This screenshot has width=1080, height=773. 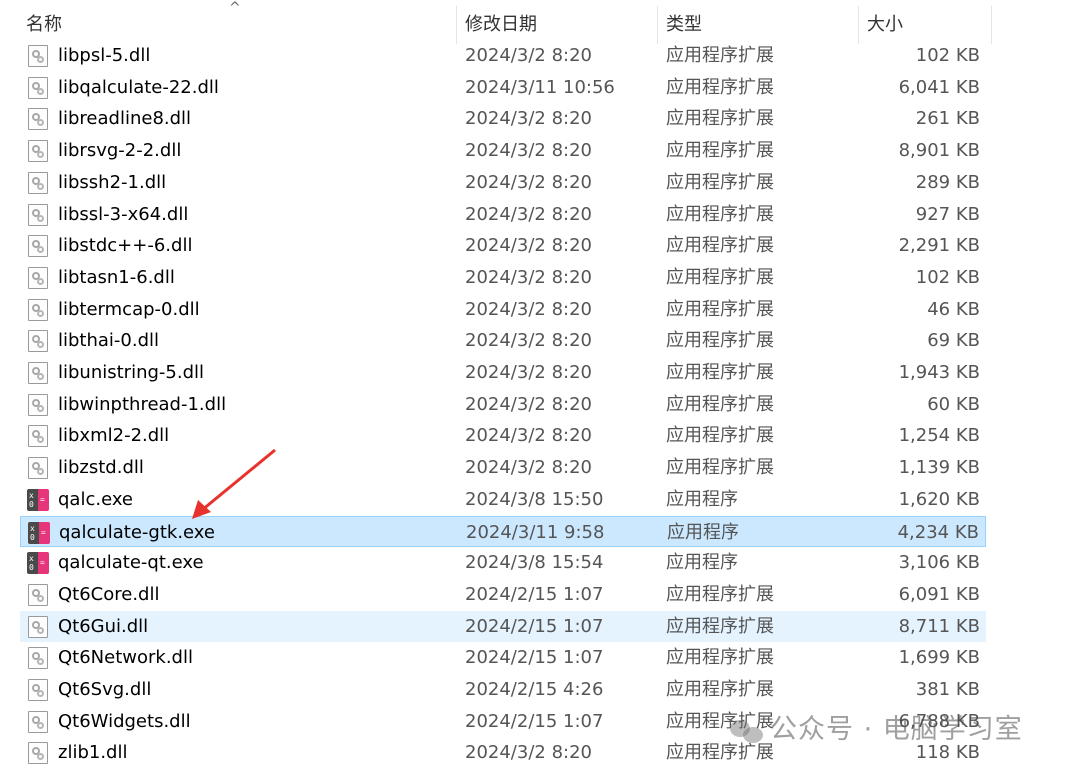 I want to click on file-size: 102 KB, so click(x=947, y=55).